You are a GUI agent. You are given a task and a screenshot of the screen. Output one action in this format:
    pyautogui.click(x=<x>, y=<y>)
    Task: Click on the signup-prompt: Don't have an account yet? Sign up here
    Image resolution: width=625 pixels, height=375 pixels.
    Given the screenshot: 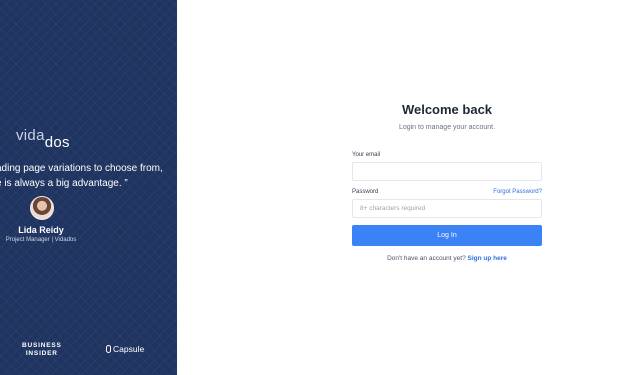 What is the action you would take?
    pyautogui.click(x=447, y=258)
    